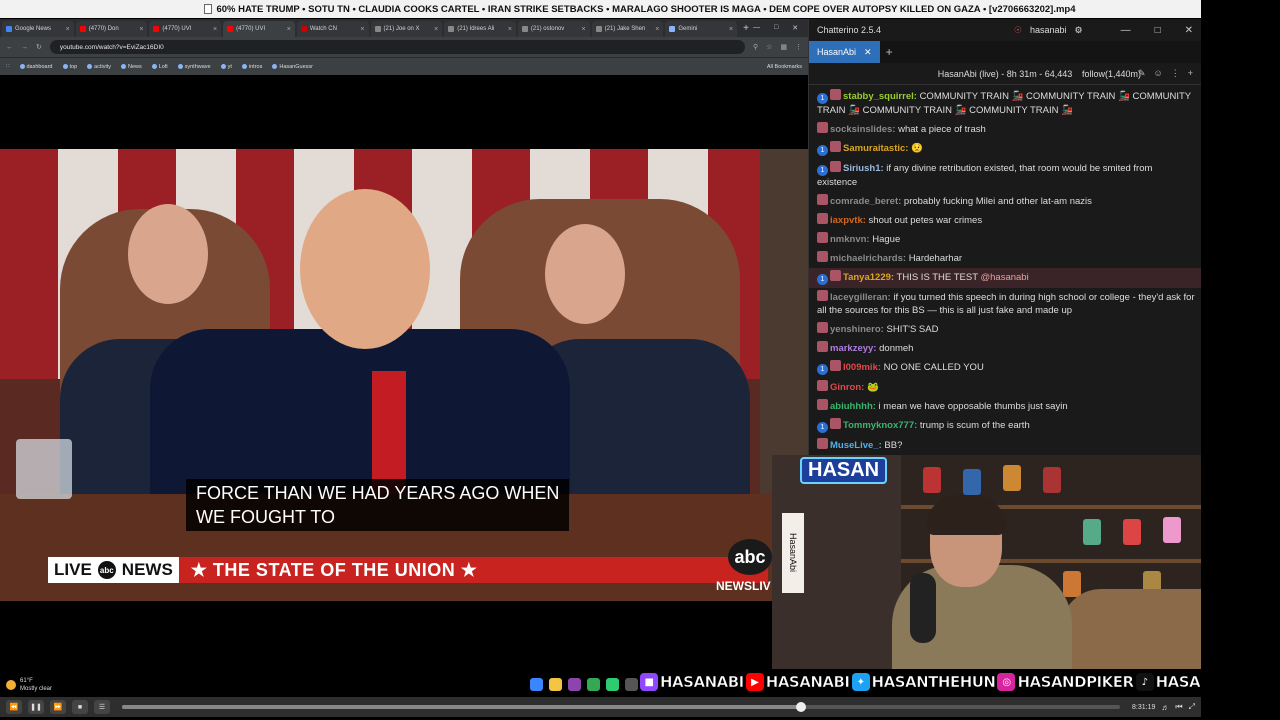 The height and width of the screenshot is (720, 1280). I want to click on maximize-icon: □, so click(776, 28).